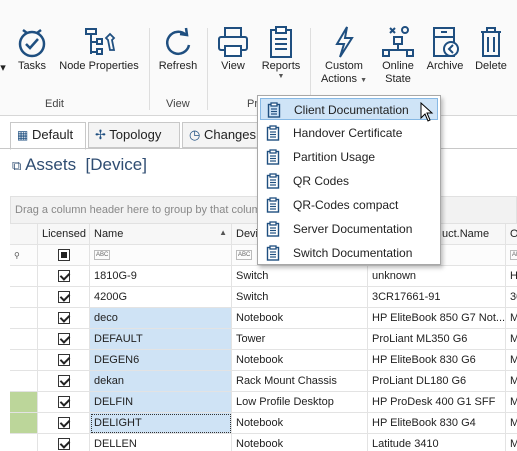  I want to click on ribbon-dropdown-button: ▾, so click(4, 58).